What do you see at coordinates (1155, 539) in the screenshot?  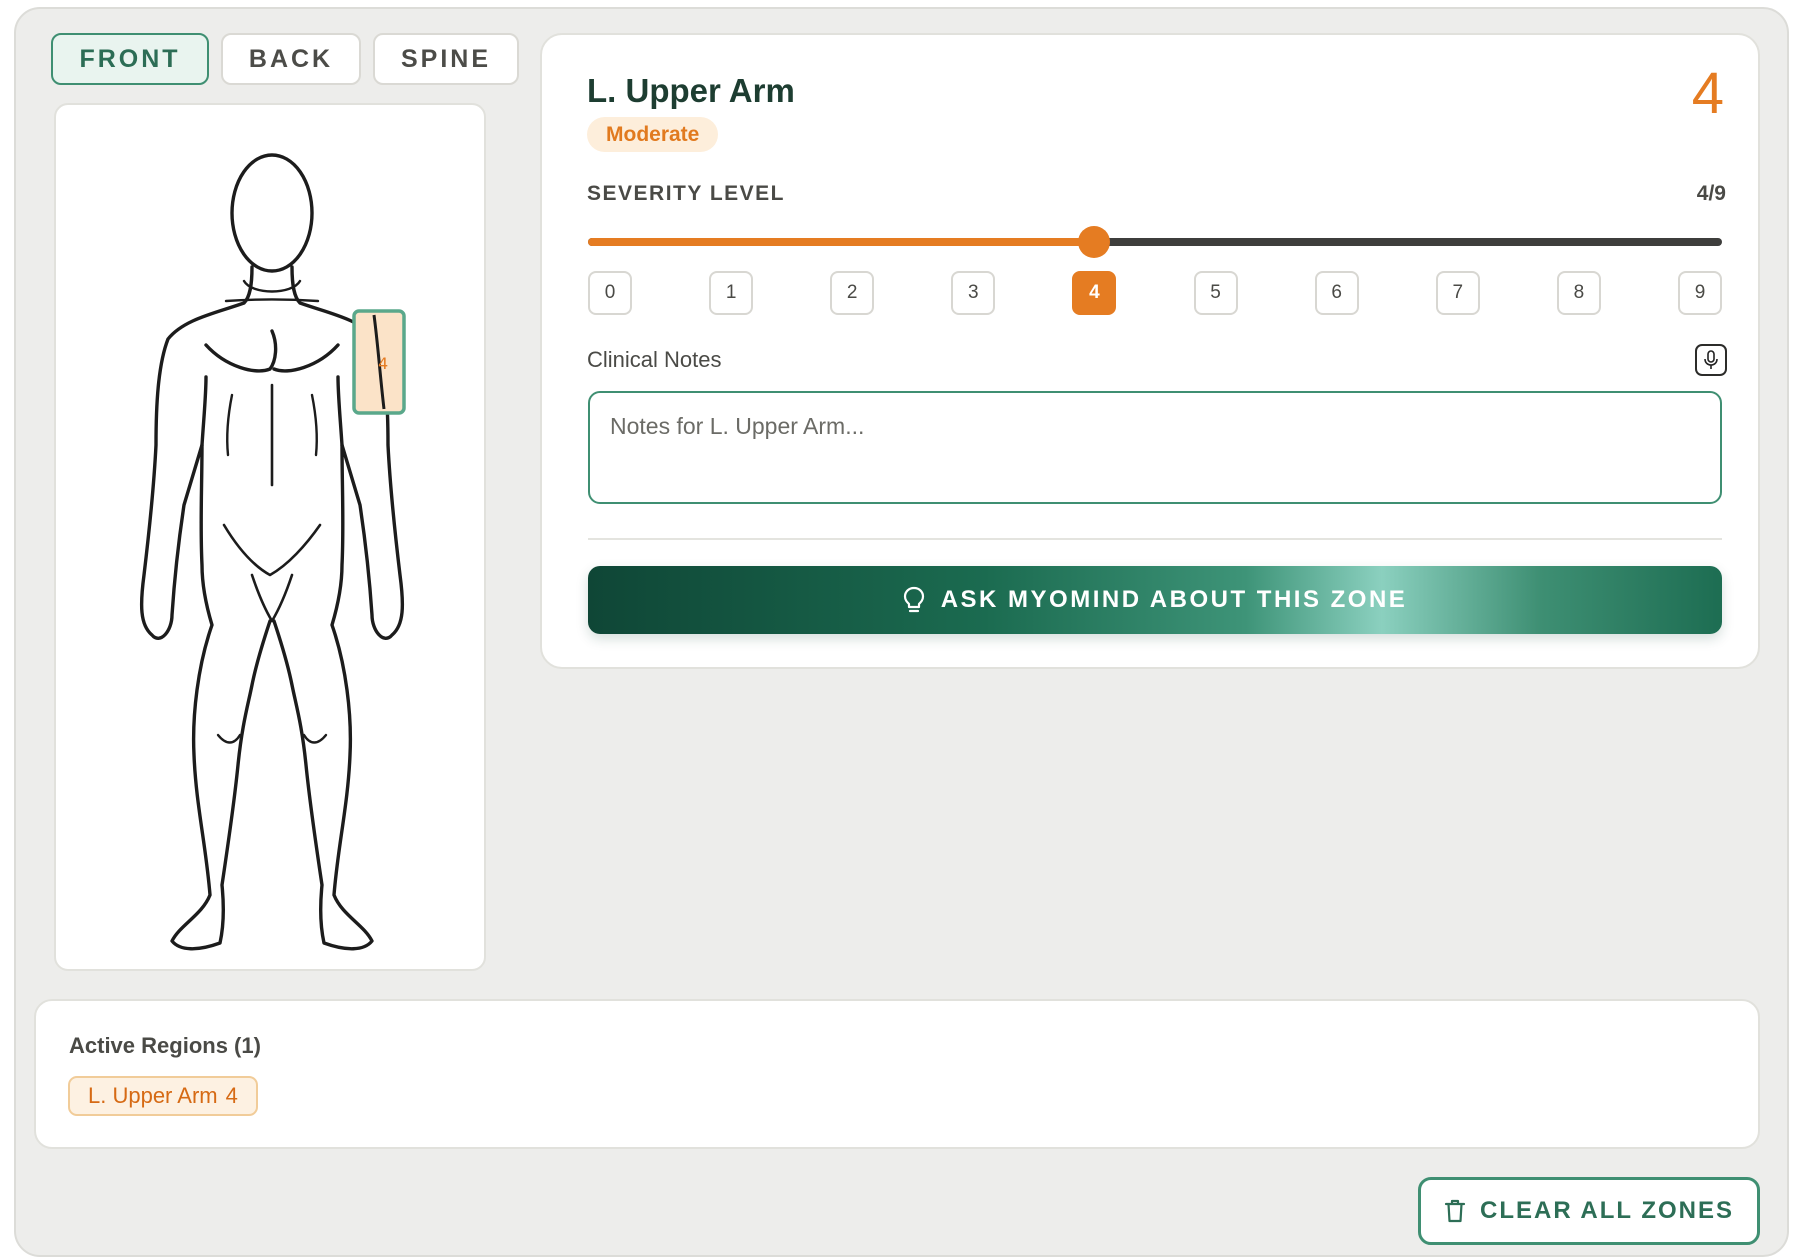 I see `divider` at bounding box center [1155, 539].